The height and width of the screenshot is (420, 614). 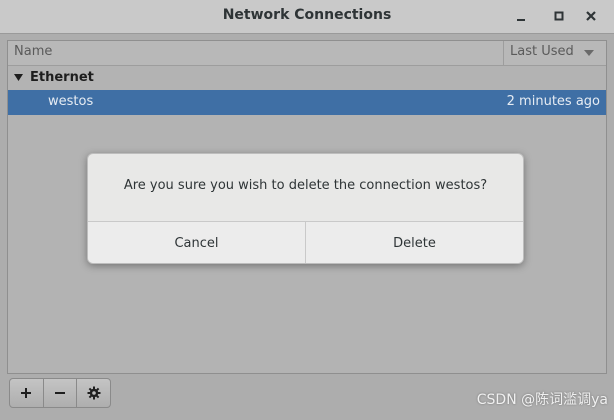 What do you see at coordinates (591, 16) in the screenshot?
I see `close-icon` at bounding box center [591, 16].